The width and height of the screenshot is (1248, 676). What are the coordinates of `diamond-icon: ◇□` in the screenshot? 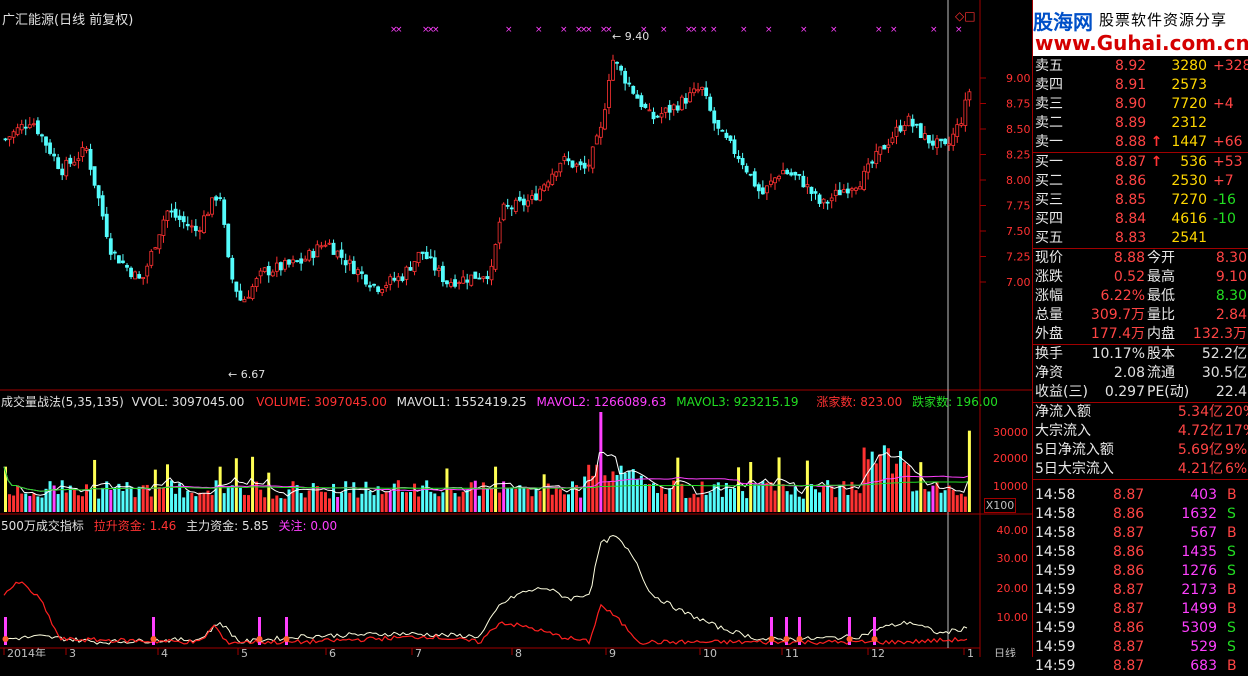 It's located at (965, 16).